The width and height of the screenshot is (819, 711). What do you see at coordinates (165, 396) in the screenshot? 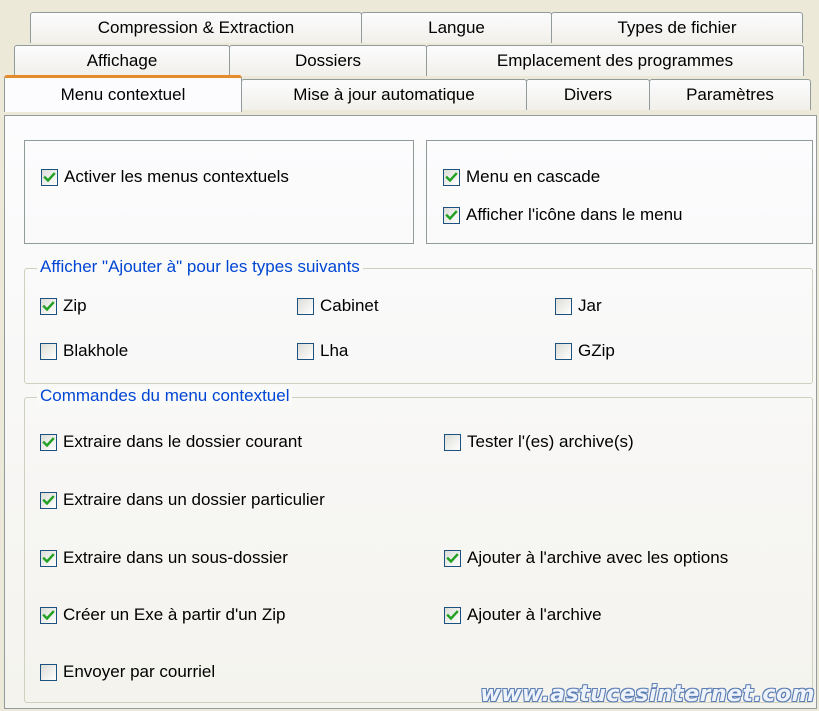
I see `context-commands-legend: Commandes du menu contextuel` at bounding box center [165, 396].